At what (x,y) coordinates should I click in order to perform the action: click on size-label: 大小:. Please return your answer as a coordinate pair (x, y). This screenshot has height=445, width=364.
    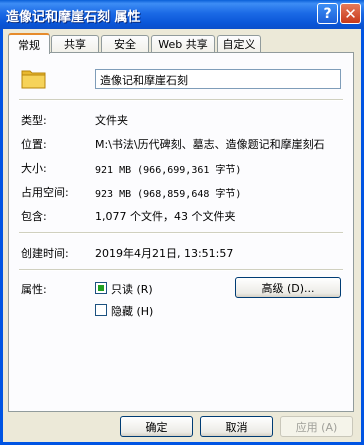
    Looking at the image, I should click on (34, 168).